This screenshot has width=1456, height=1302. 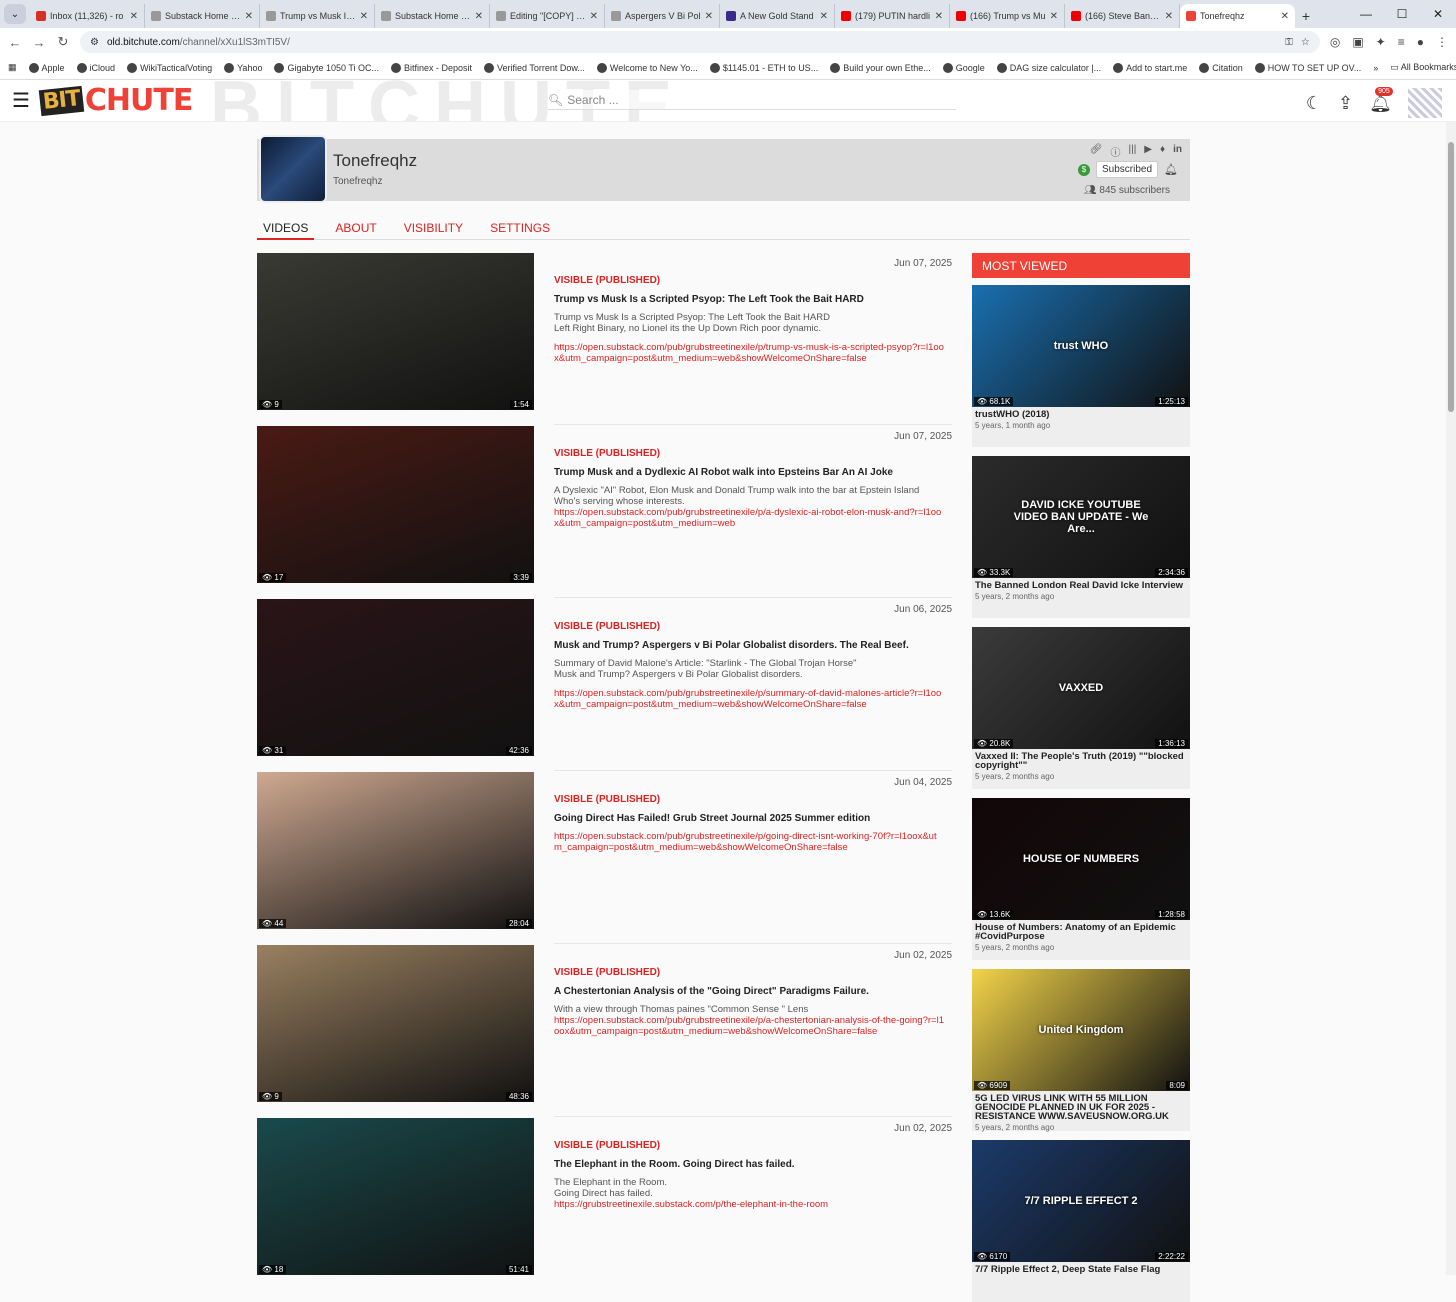 I want to click on most-viewed-thumbnail: trust WHO 👁︎ 68.1K 1:25:13, so click(x=1081, y=346).